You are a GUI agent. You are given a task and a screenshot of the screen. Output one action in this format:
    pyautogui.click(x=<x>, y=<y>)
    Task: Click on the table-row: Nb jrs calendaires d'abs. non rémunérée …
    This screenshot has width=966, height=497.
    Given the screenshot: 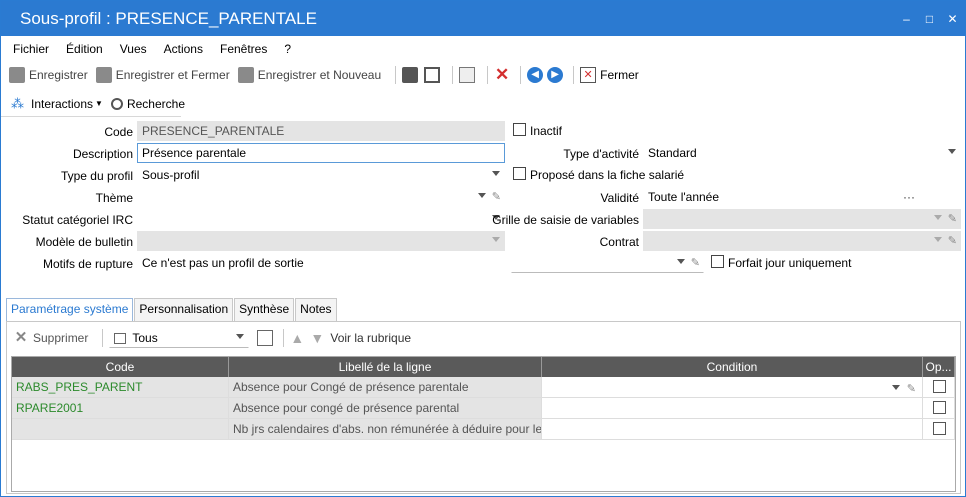 What is the action you would take?
    pyautogui.click(x=483, y=429)
    